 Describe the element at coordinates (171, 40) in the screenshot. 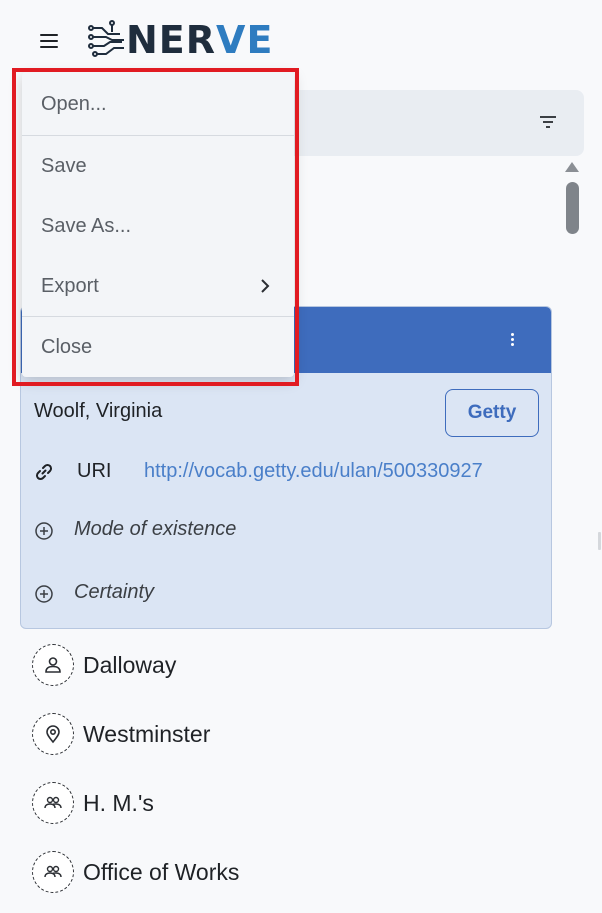

I see `logo-text-prefix: NER` at that location.